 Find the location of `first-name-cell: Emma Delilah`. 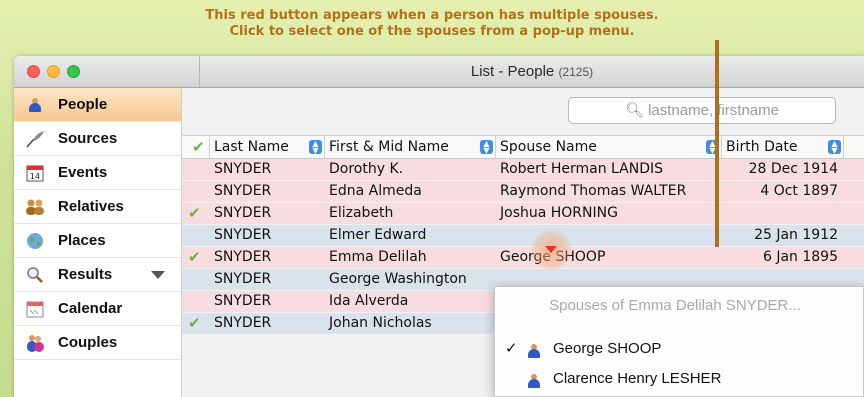

first-name-cell: Emma Delilah is located at coordinates (378, 257).